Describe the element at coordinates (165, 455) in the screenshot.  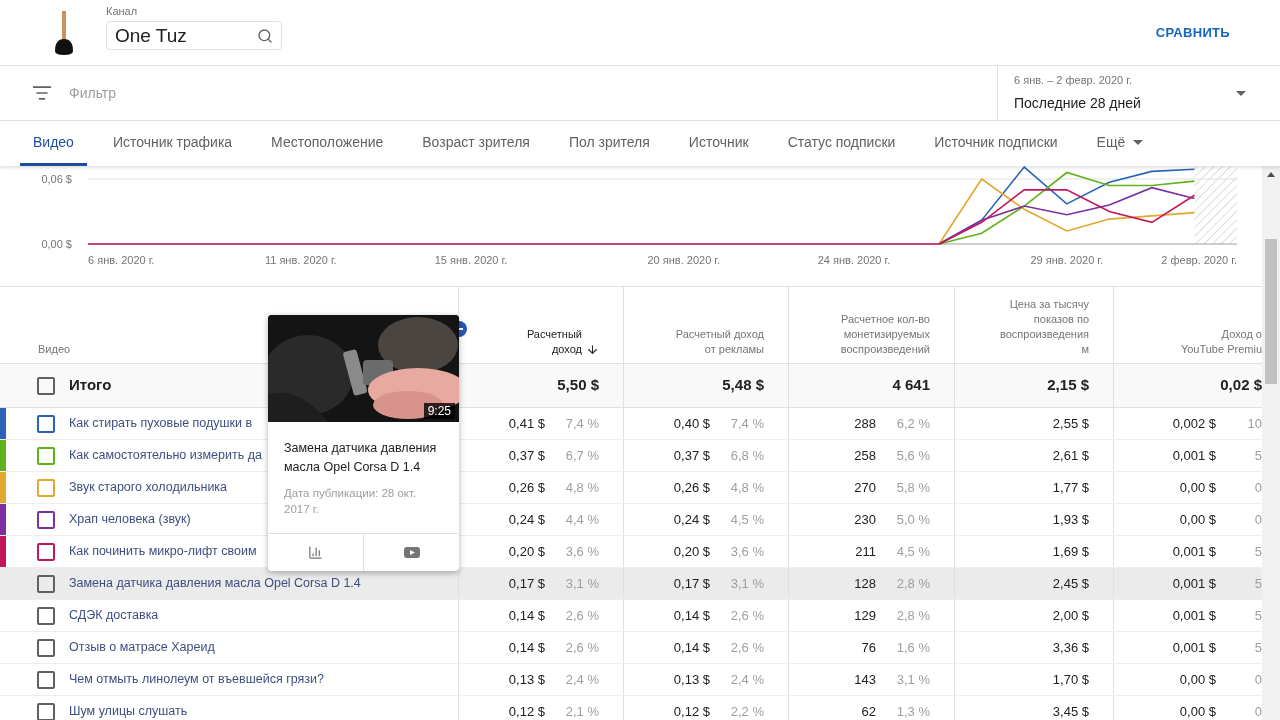
I see `video-title-link: Как самостоятельно измерить да` at that location.